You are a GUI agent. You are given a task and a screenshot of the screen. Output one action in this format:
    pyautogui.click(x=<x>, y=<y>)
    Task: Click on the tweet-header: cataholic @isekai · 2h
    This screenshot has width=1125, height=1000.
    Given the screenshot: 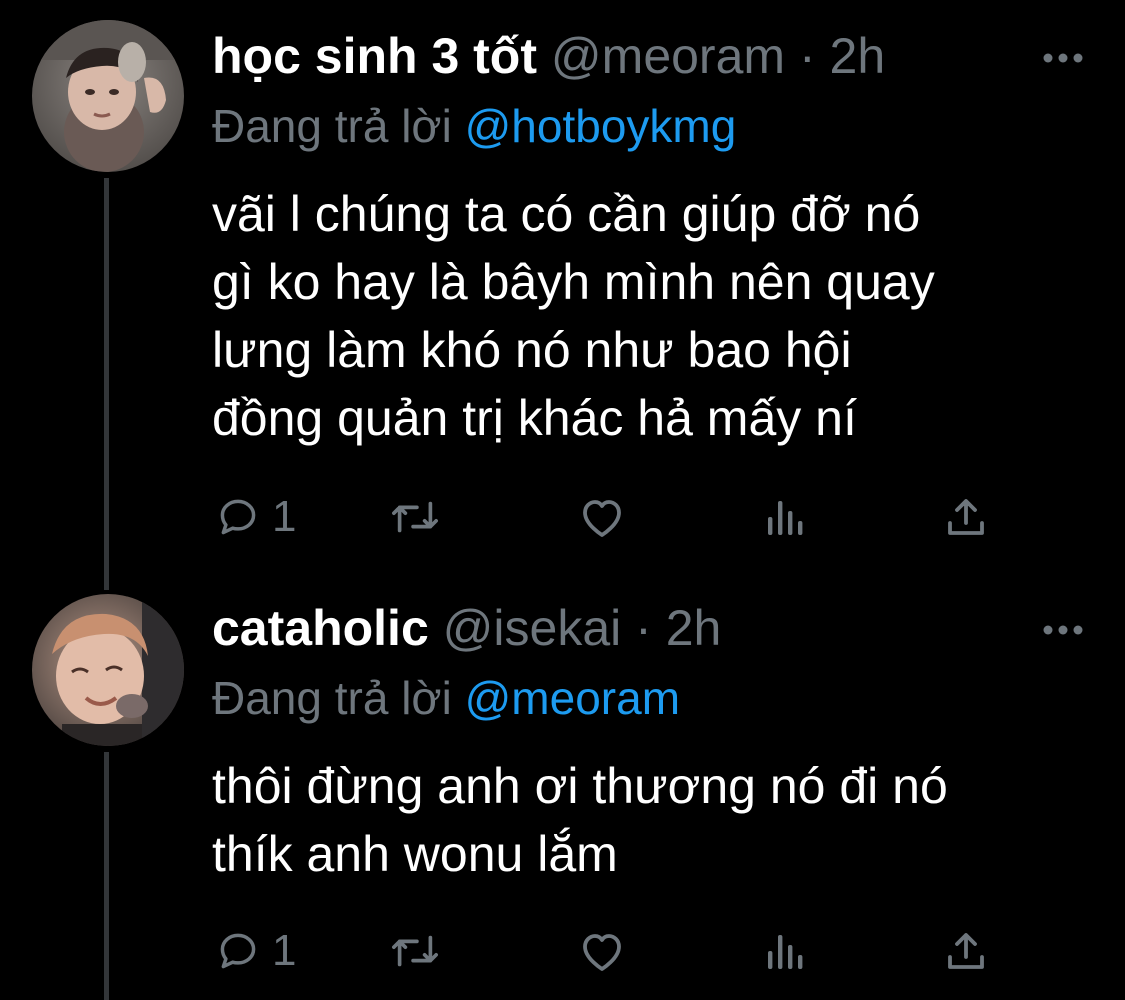 What is the action you would take?
    pyautogui.click(x=466, y=628)
    